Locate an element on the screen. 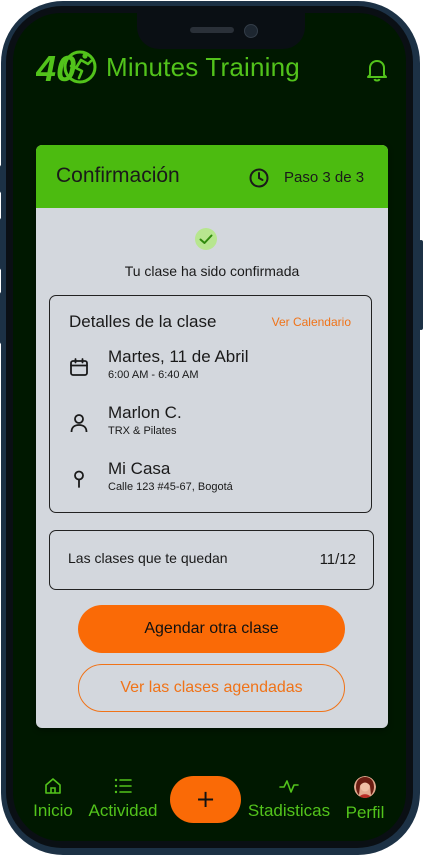  remaining-classes-box: Las clases que te quedan 11/12 is located at coordinates (211, 560).